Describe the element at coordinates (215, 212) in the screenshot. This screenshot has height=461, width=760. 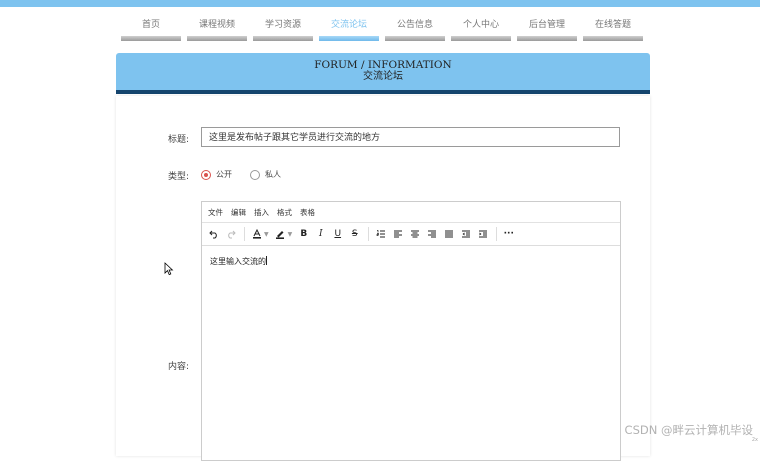
I see `menu-file: 文件` at that location.